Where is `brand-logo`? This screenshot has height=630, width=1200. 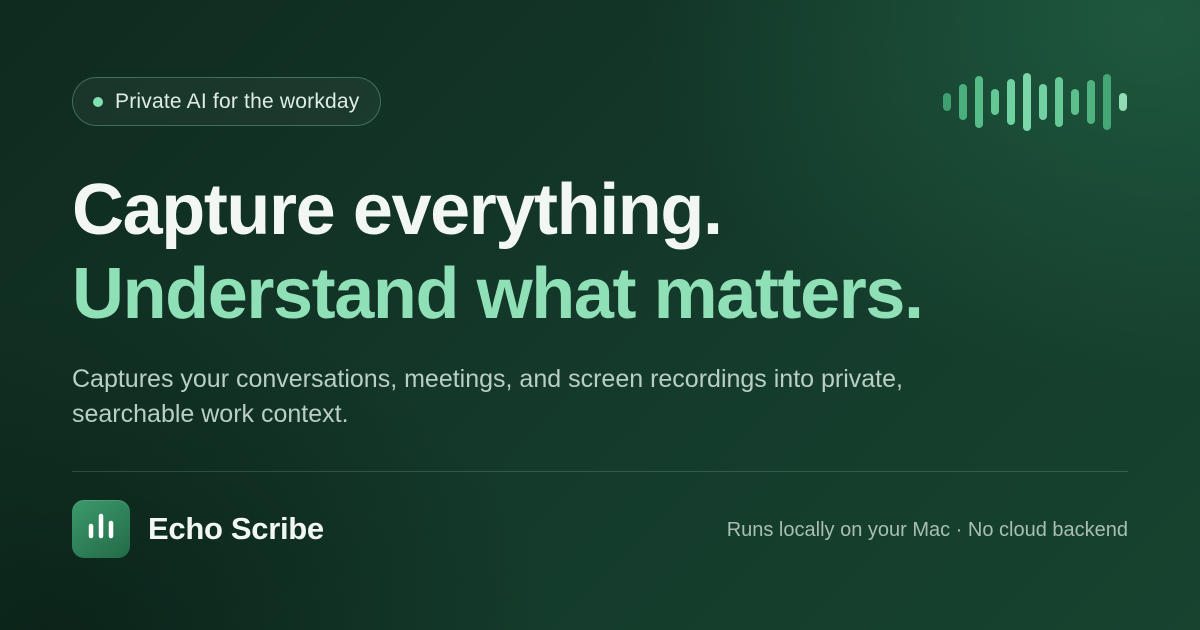
brand-logo is located at coordinates (101, 529).